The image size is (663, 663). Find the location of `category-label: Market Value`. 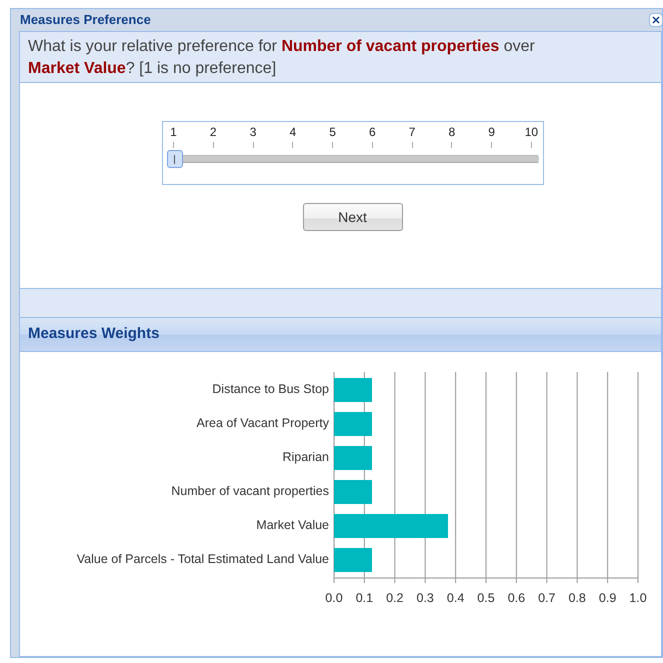

category-label: Market Value is located at coordinates (292, 525).